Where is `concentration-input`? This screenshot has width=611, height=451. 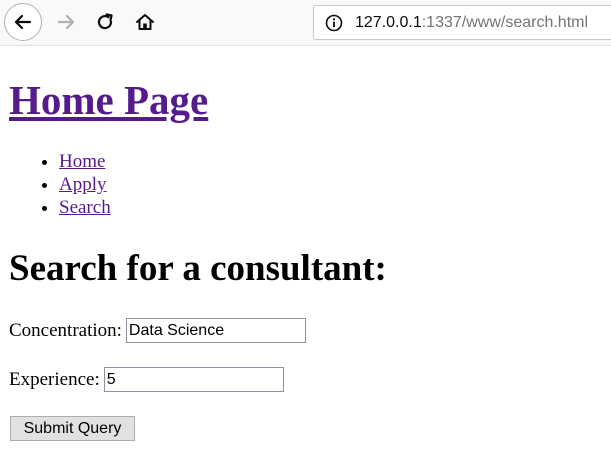 concentration-input is located at coordinates (215, 330).